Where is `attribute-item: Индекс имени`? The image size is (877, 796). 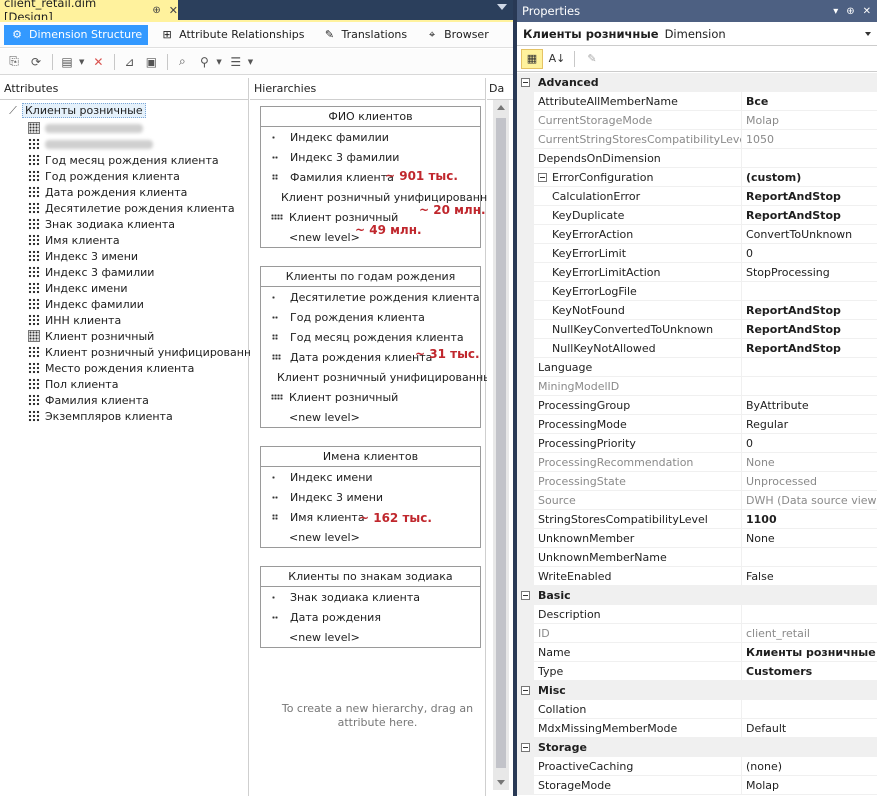 attribute-item: Индекс имени is located at coordinates (147, 288).